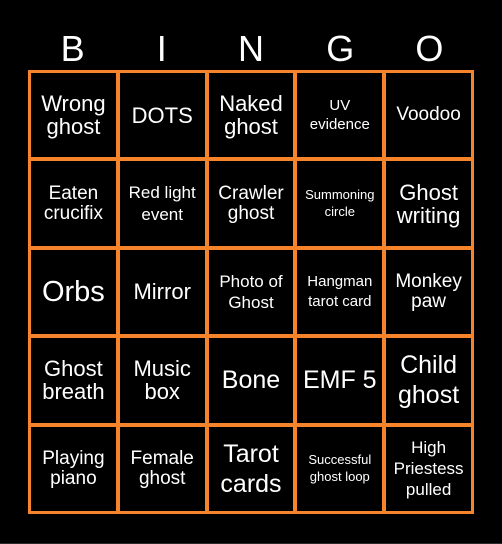 This screenshot has width=502, height=544. I want to click on header-letter-b: B, so click(72, 48).